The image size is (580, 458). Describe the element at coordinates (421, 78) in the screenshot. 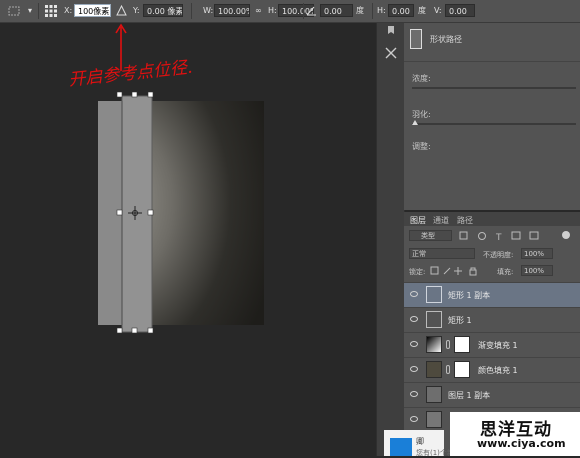

I see `density-label: 浓度:` at that location.